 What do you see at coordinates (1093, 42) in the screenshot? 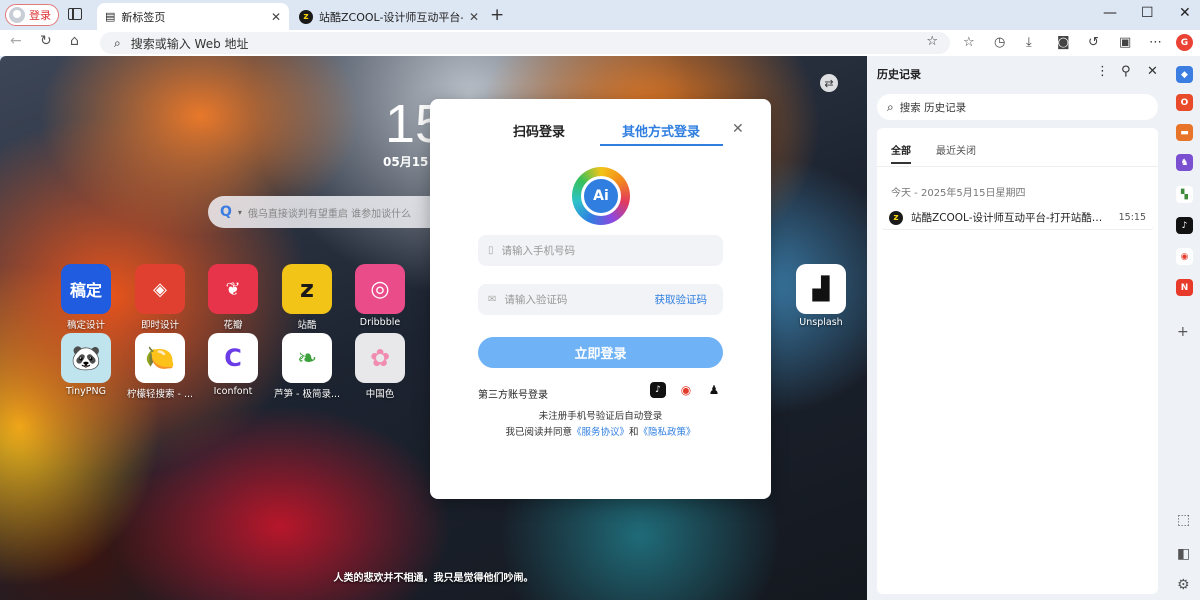
I see `recent-icon: ↺` at bounding box center [1093, 42].